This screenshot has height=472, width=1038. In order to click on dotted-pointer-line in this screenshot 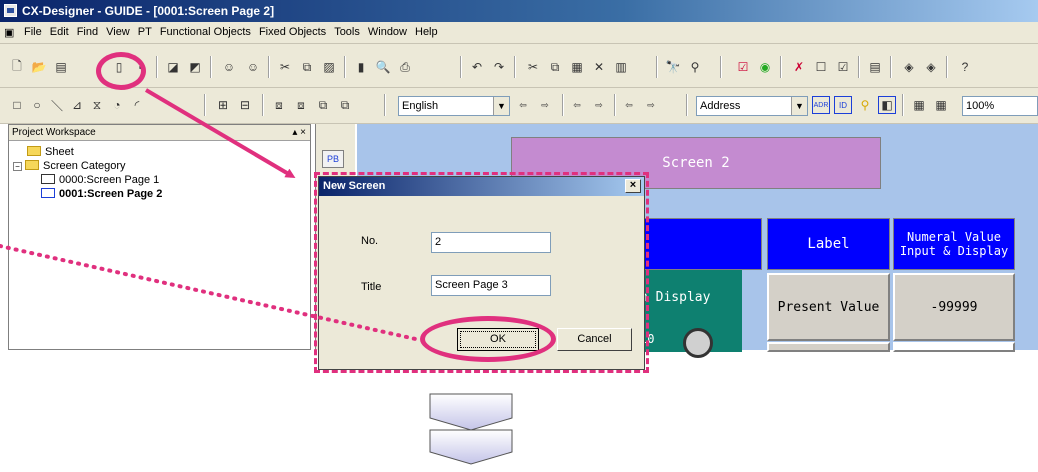, I will do `click(211, 293)`.